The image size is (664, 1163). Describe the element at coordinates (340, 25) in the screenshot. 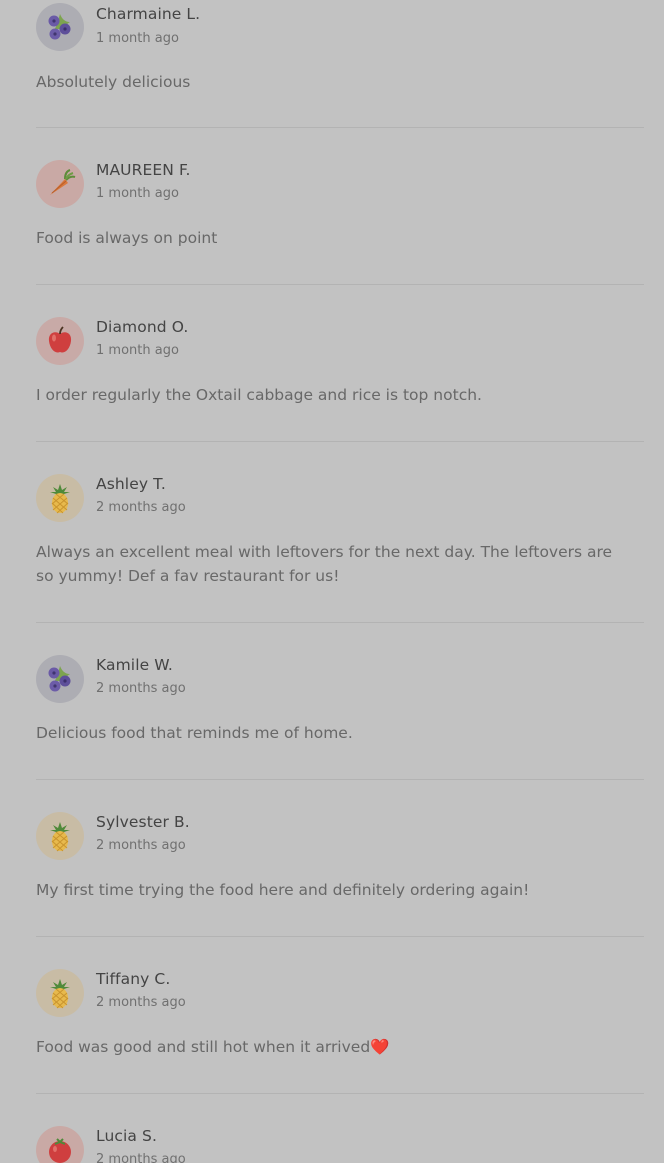

I see `review-header: Charmaine L. 1 month ago` at that location.